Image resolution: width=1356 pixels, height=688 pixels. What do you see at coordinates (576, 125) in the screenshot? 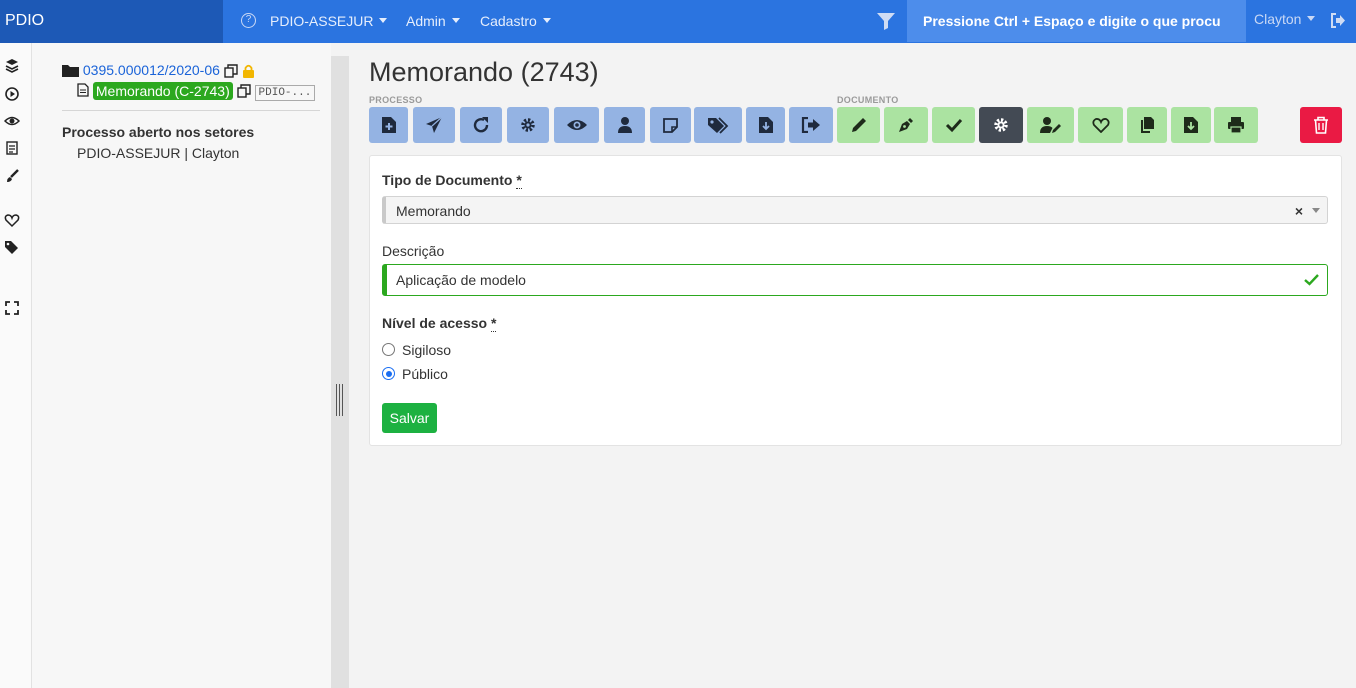
I see `view-button` at bounding box center [576, 125].